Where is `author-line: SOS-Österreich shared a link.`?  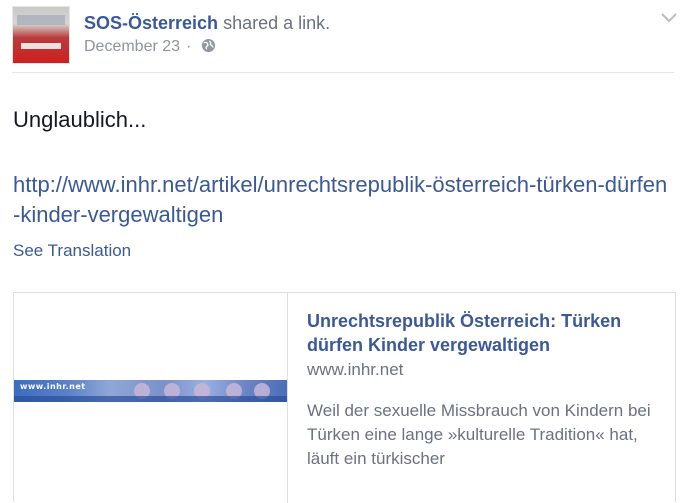 author-line: SOS-Österreich shared a link. is located at coordinates (207, 23).